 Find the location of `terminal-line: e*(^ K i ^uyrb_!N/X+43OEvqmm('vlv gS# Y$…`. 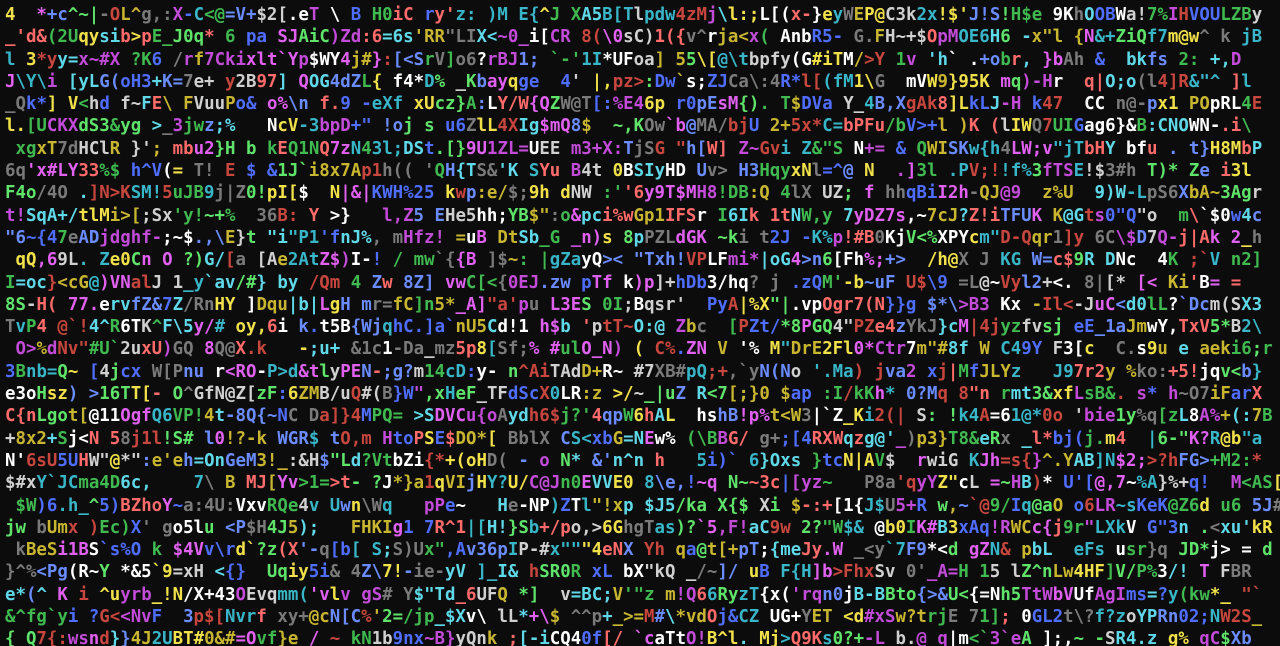

terminal-line: e*(^ K i ^uyrb_!N/X+43OEvqmm('vlv gS# Y$… is located at coordinates (634, 594).